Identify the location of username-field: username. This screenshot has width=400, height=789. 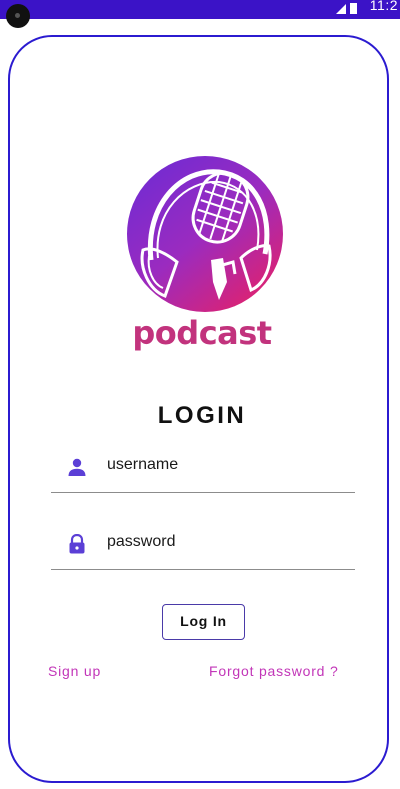
(203, 470).